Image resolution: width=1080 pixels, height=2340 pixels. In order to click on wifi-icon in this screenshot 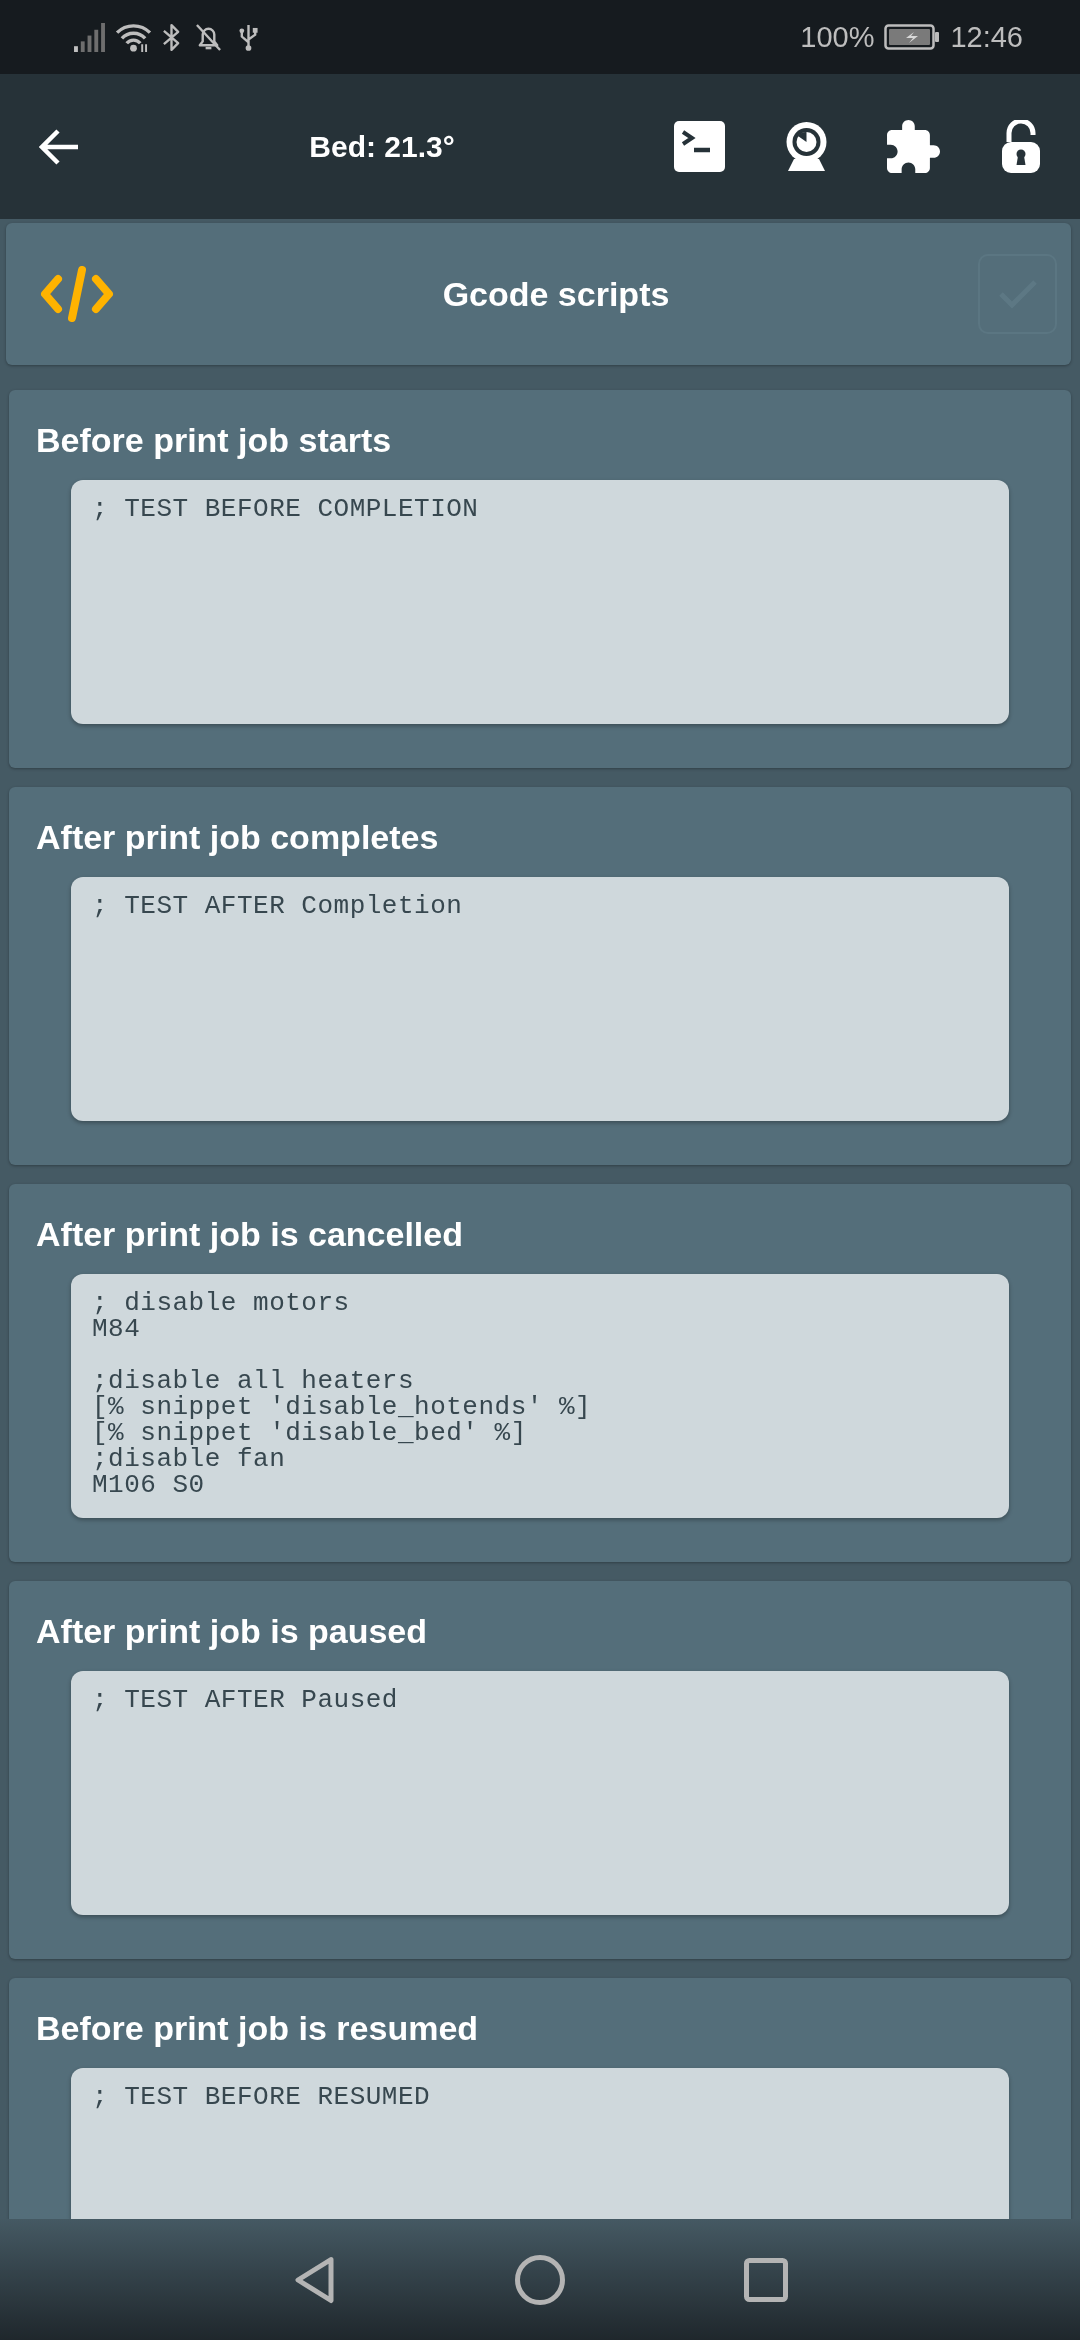, I will do `click(133, 37)`.